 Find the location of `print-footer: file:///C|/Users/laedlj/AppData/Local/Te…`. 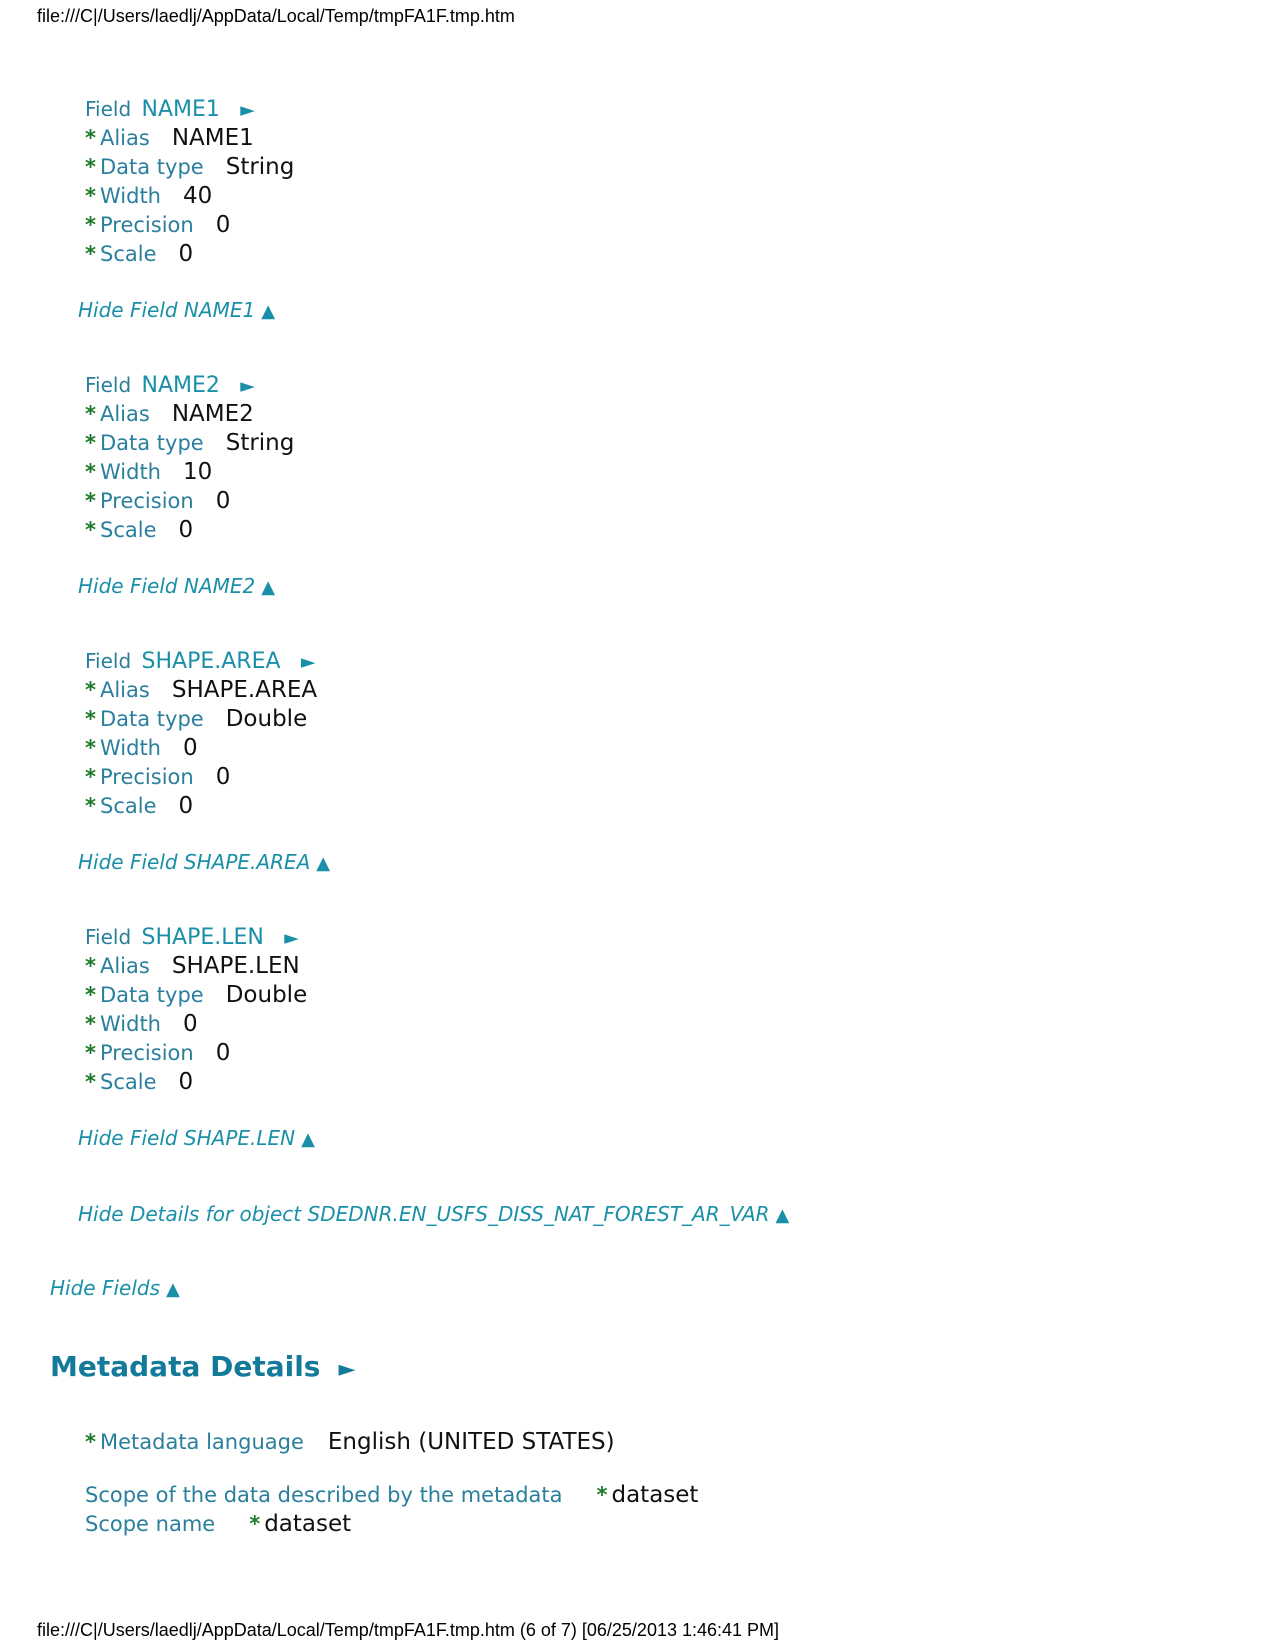

print-footer: file:///C|/Users/laedlj/AppData/Local/Te… is located at coordinates (408, 1630).